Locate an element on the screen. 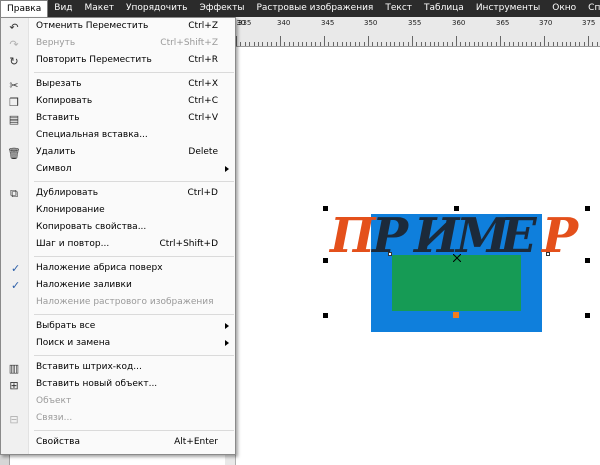 The image size is (600, 465). menu-item-cut: ✂ Вырезать Ctrl+X is located at coordinates (118, 84).